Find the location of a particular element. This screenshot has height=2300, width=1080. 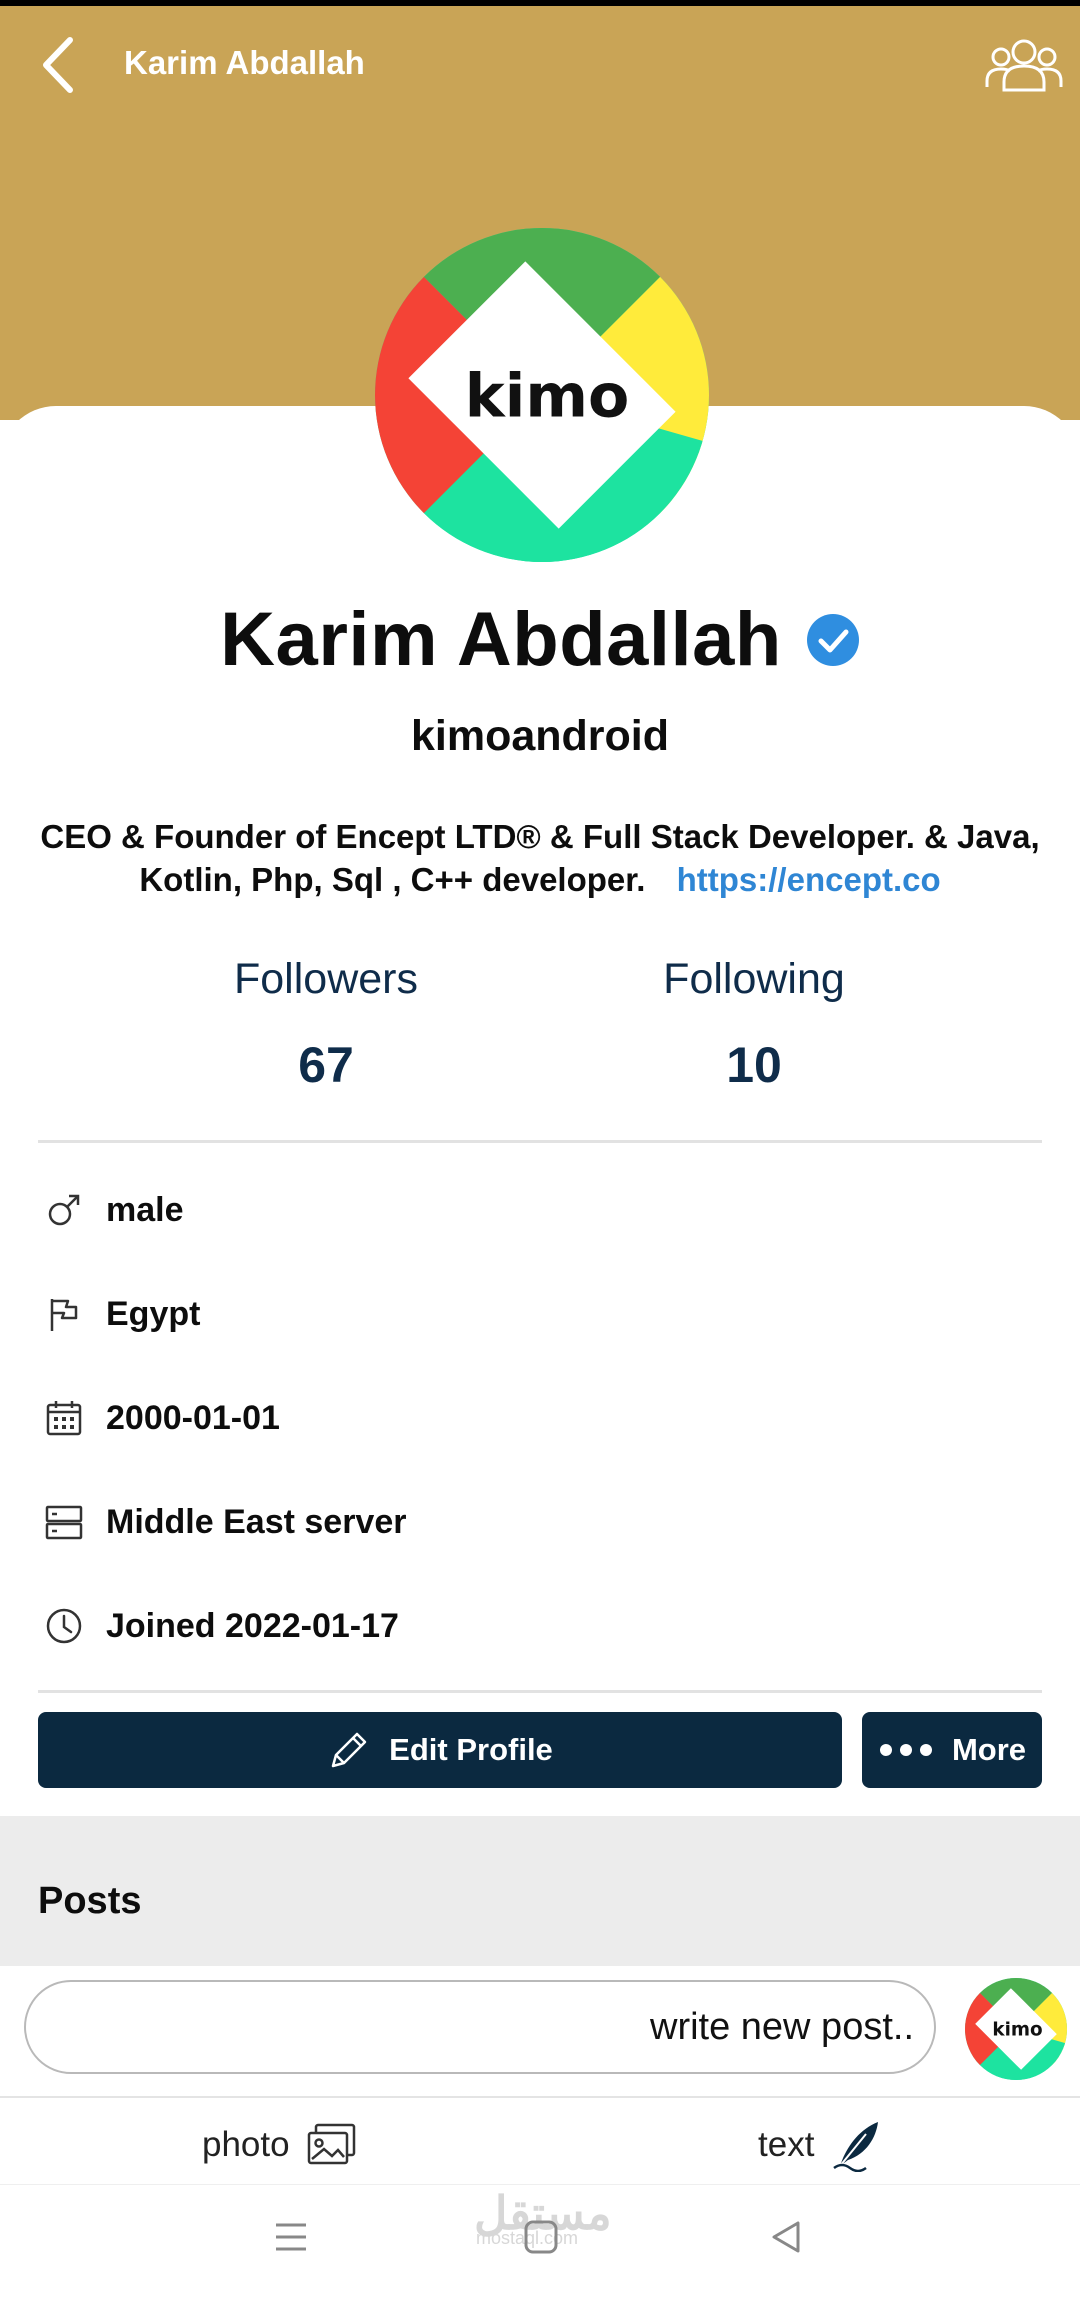

new-post-input: write new post.. is located at coordinates (480, 2027).